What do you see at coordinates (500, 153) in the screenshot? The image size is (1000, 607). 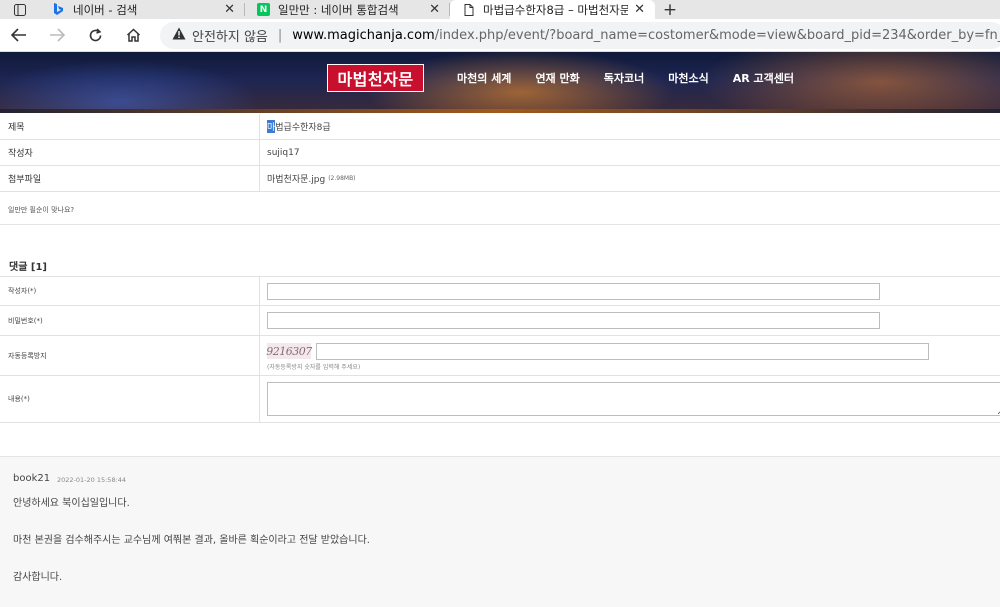 I see `post-author-row: 작성자 sujiq17` at bounding box center [500, 153].